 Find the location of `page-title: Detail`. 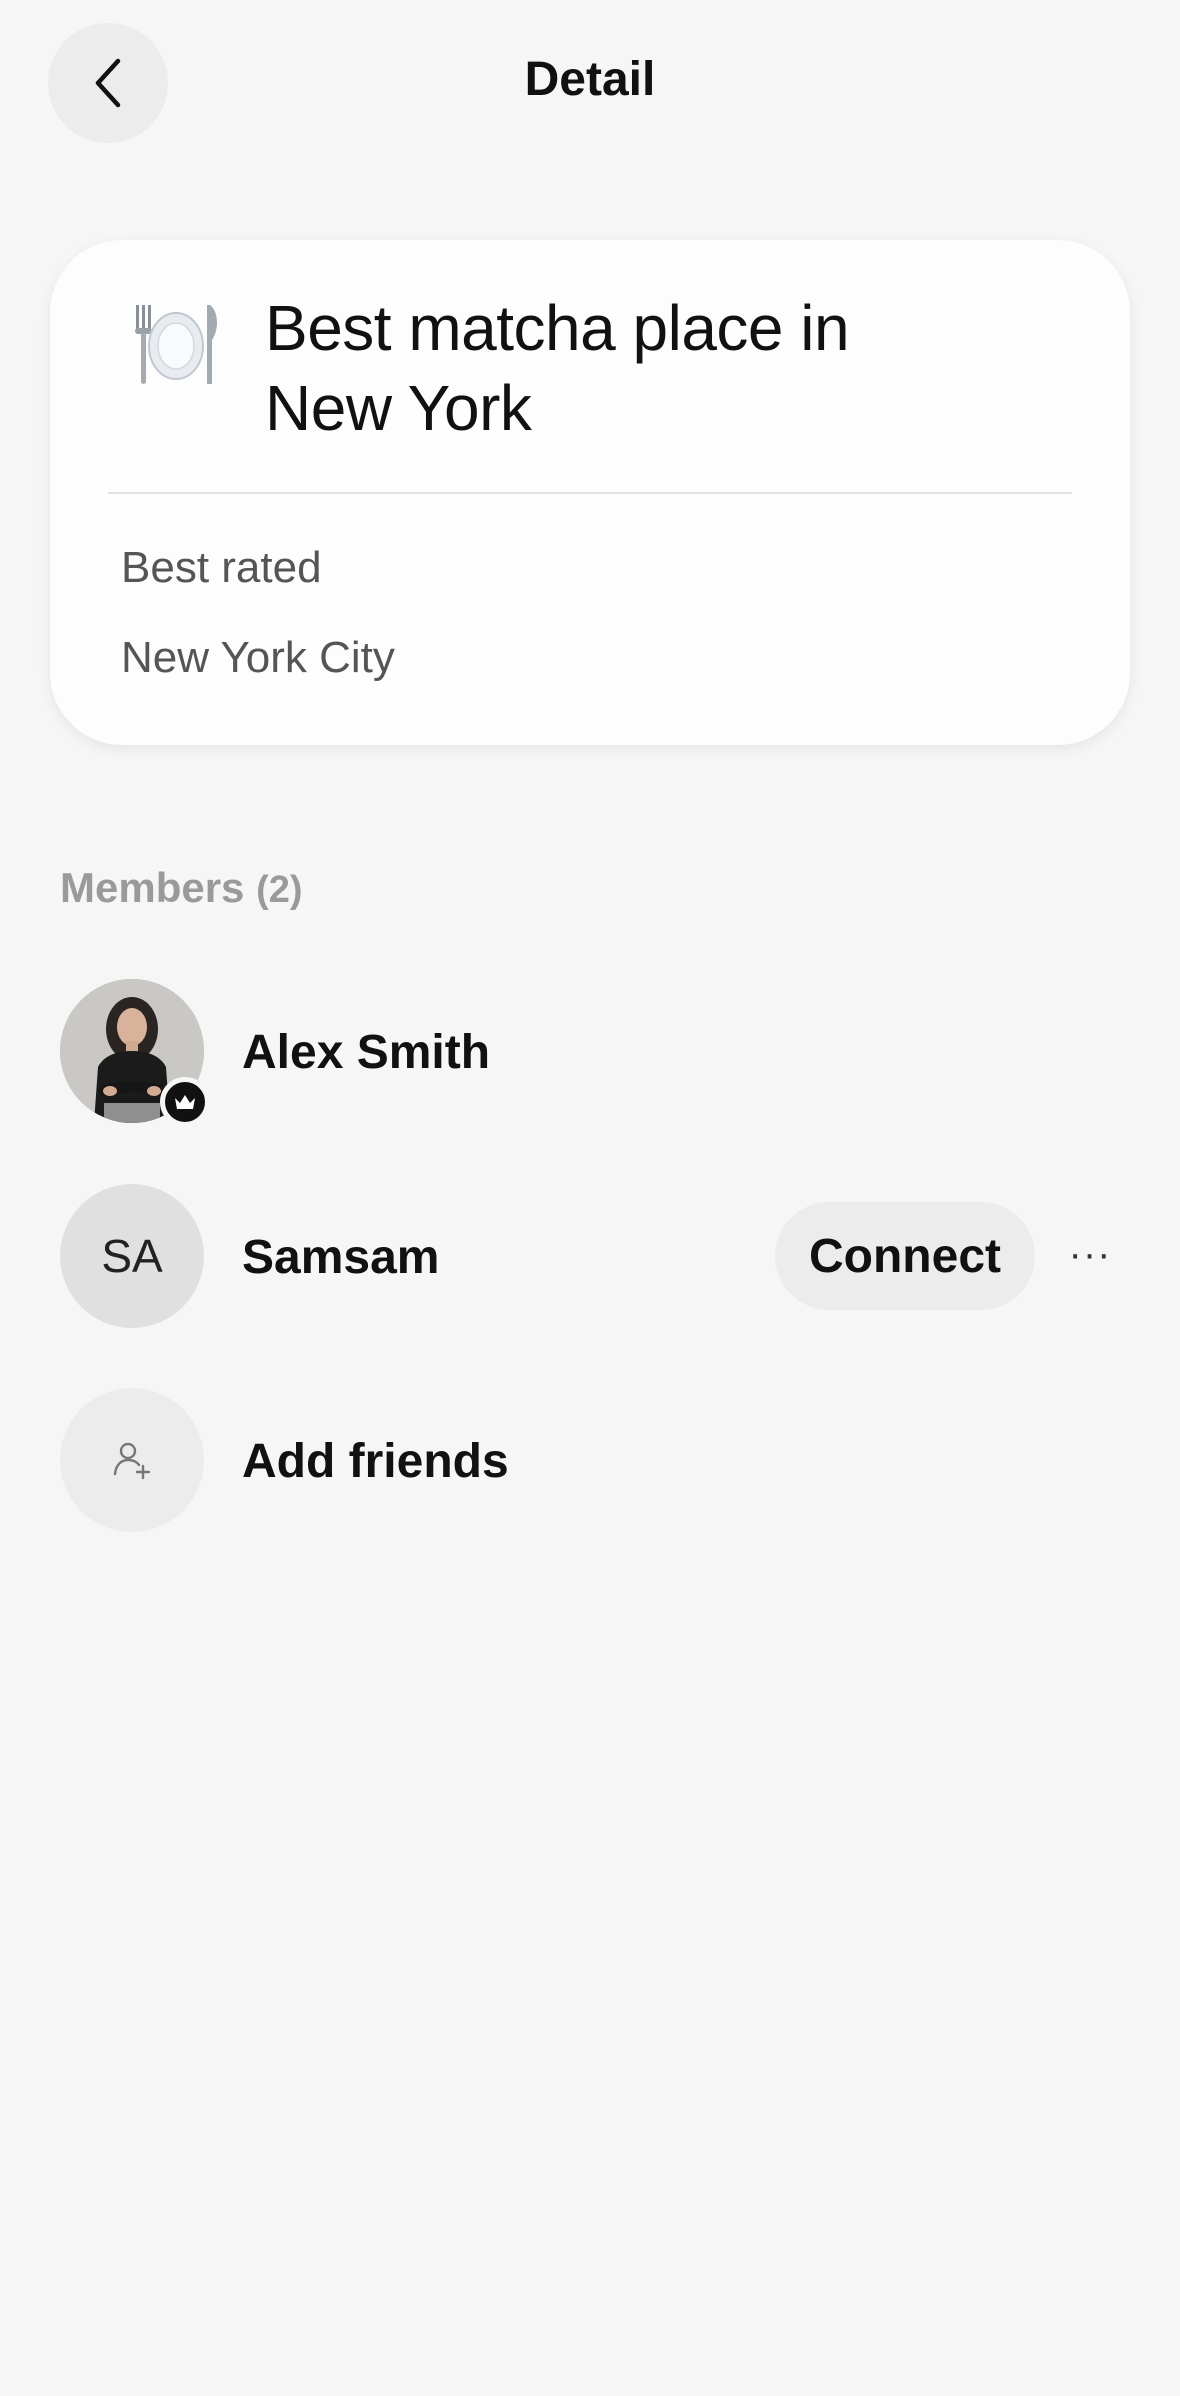

page-title: Detail is located at coordinates (590, 79).